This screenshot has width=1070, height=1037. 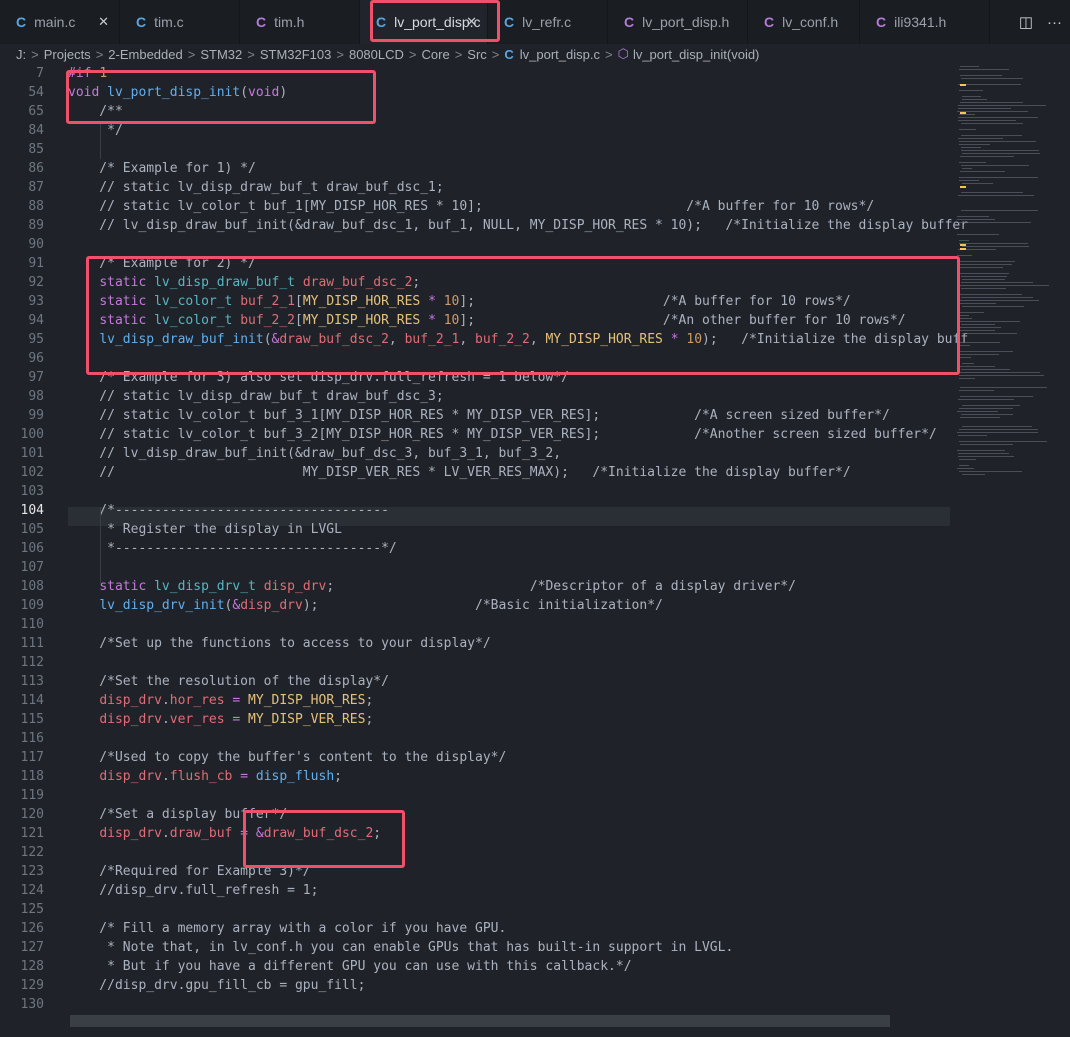 I want to click on breadcrumb-folder: STM32F103, so click(x=296, y=54).